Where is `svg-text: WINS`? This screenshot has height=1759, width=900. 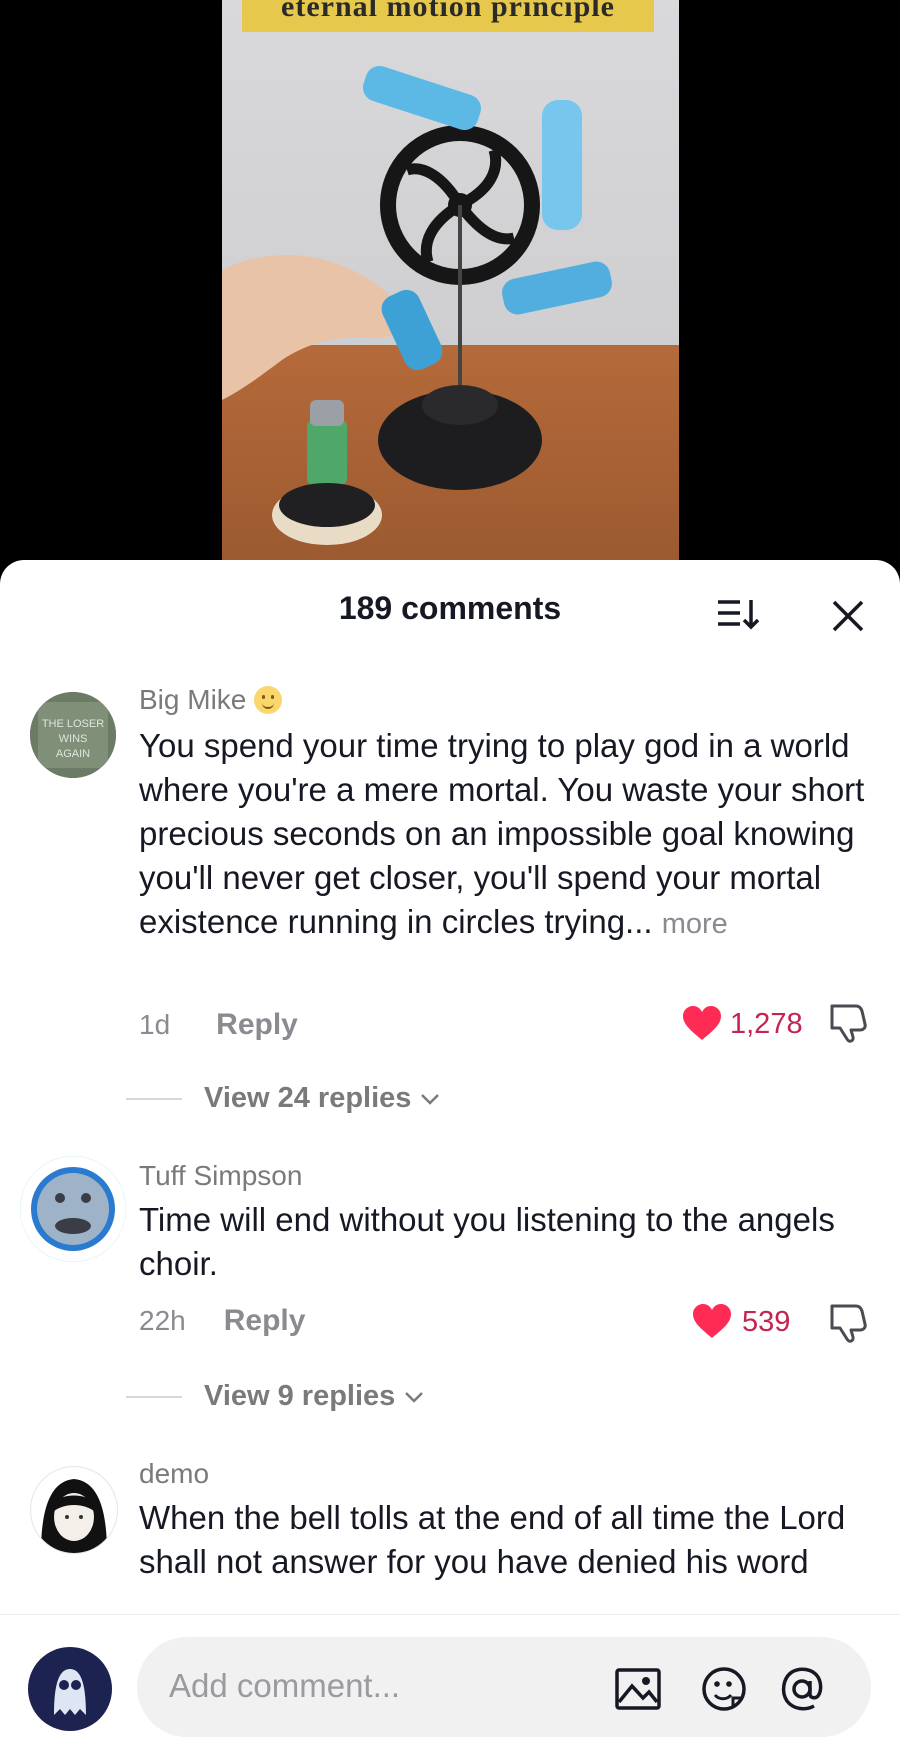
svg-text: WINS is located at coordinates (73, 739).